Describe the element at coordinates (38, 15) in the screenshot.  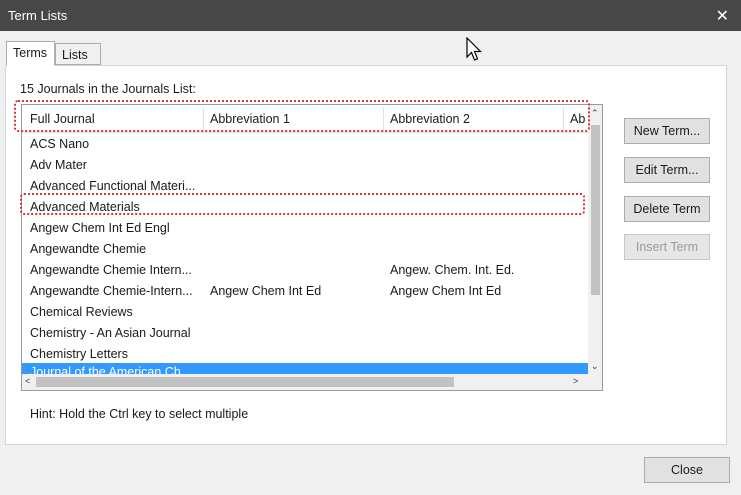
I see `window-title: Term Lists` at that location.